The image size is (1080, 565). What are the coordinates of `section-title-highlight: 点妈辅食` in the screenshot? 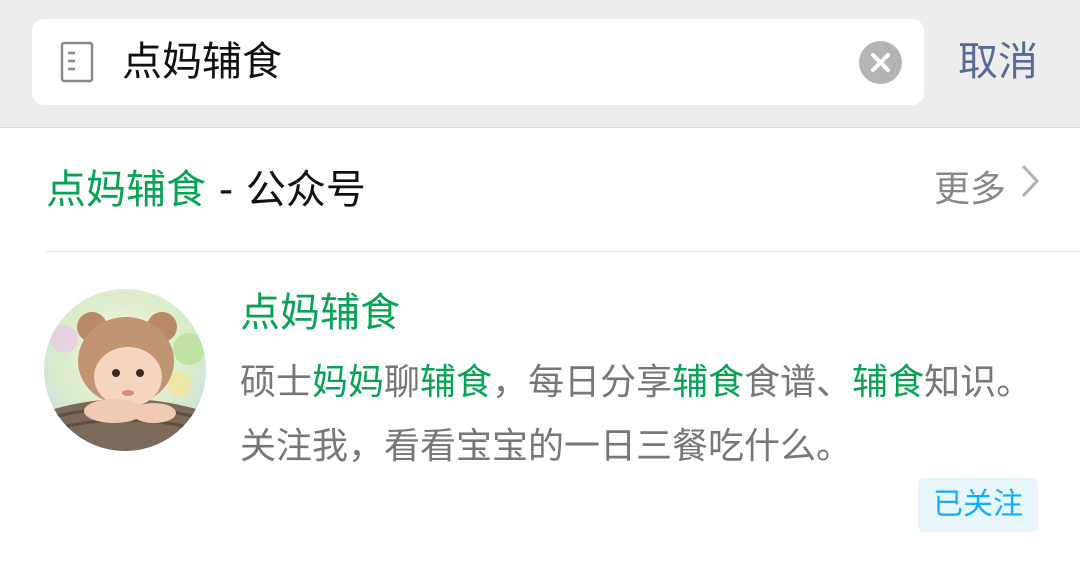 It's located at (126, 190).